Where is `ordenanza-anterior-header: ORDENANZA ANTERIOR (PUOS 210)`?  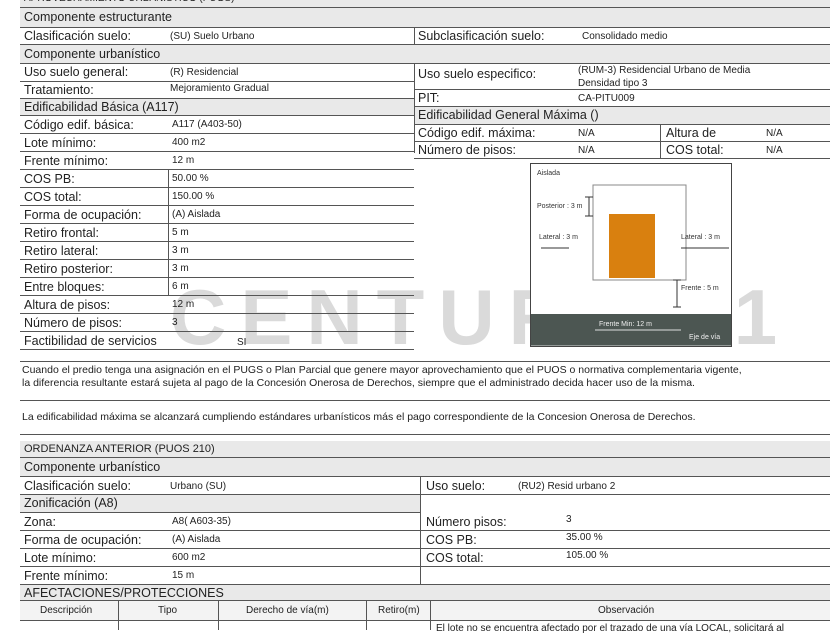 ordenanza-anterior-header: ORDENANZA ANTERIOR (PUOS 210) is located at coordinates (425, 449).